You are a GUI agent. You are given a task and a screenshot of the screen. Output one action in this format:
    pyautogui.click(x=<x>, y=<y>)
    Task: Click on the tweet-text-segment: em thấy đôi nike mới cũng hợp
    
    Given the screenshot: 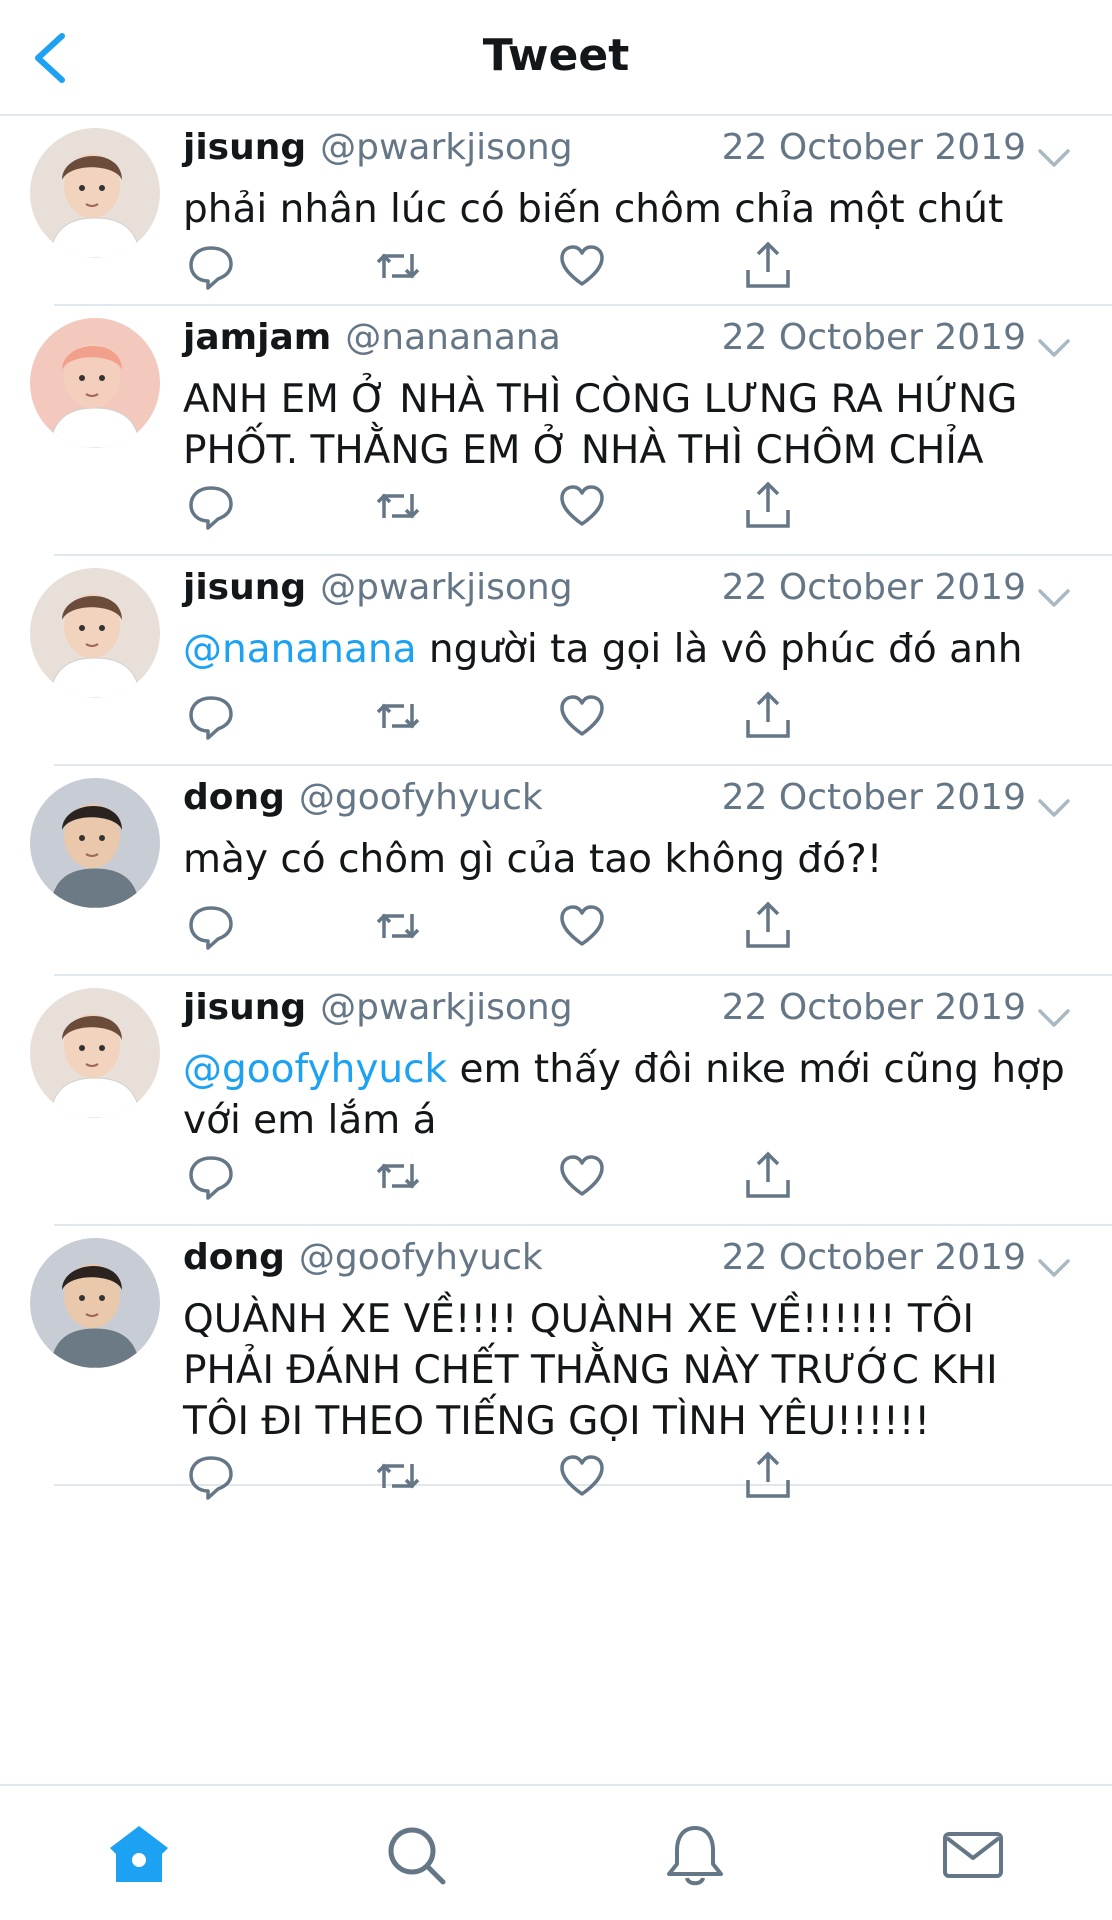 What is the action you would take?
    pyautogui.click(x=756, y=1069)
    